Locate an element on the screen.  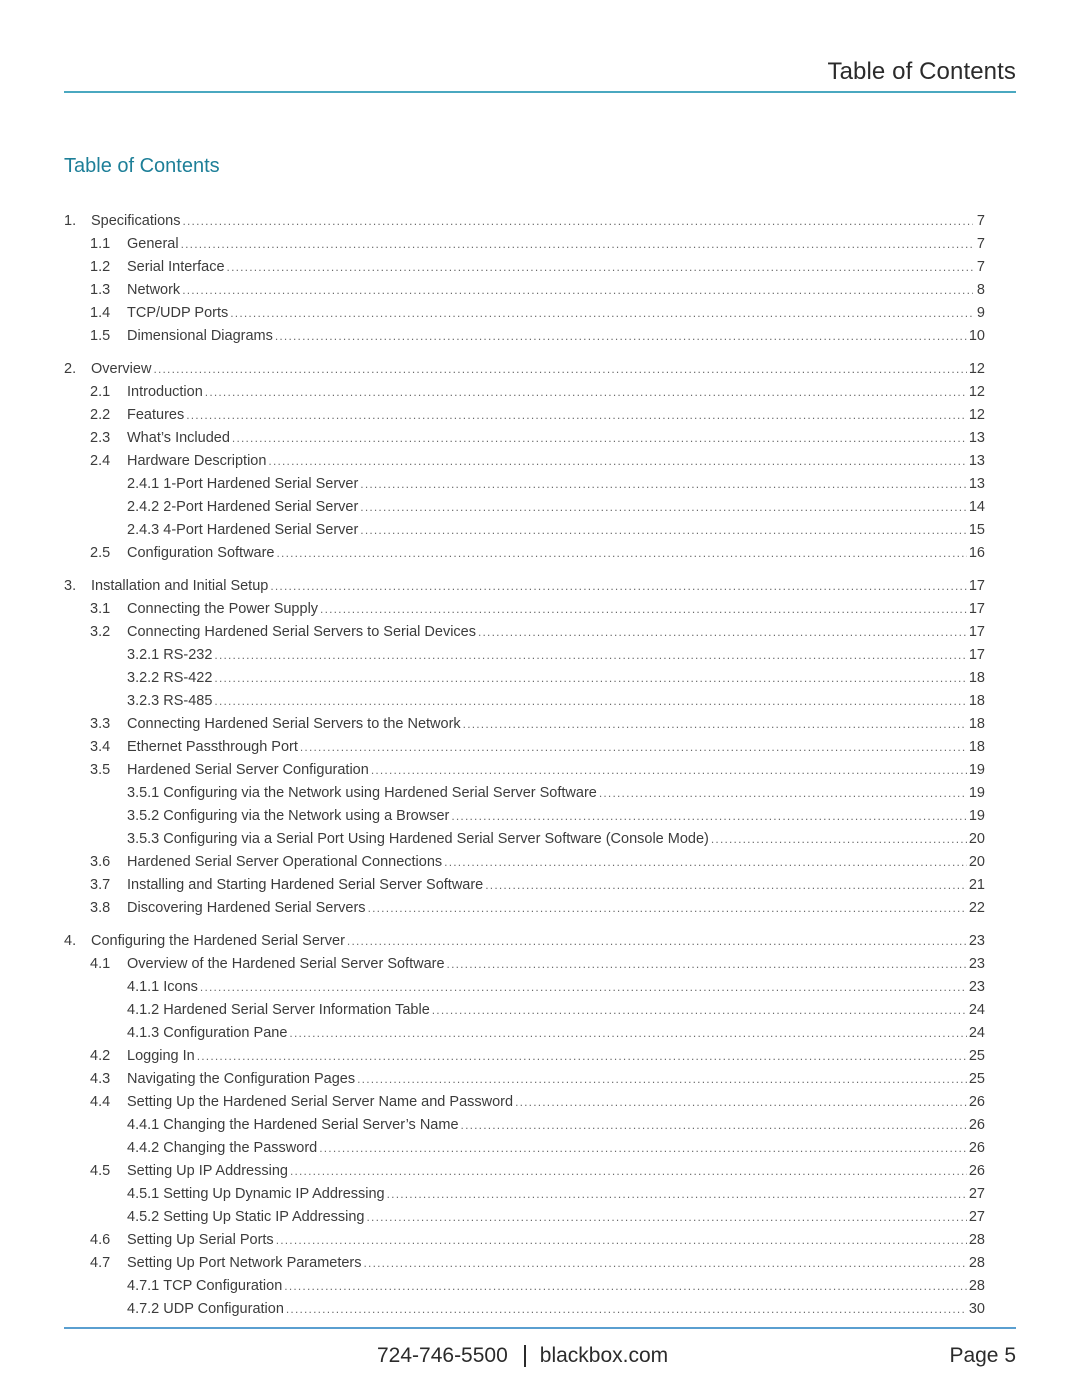
toc-entry-page: 16 is located at coordinates (976, 553).